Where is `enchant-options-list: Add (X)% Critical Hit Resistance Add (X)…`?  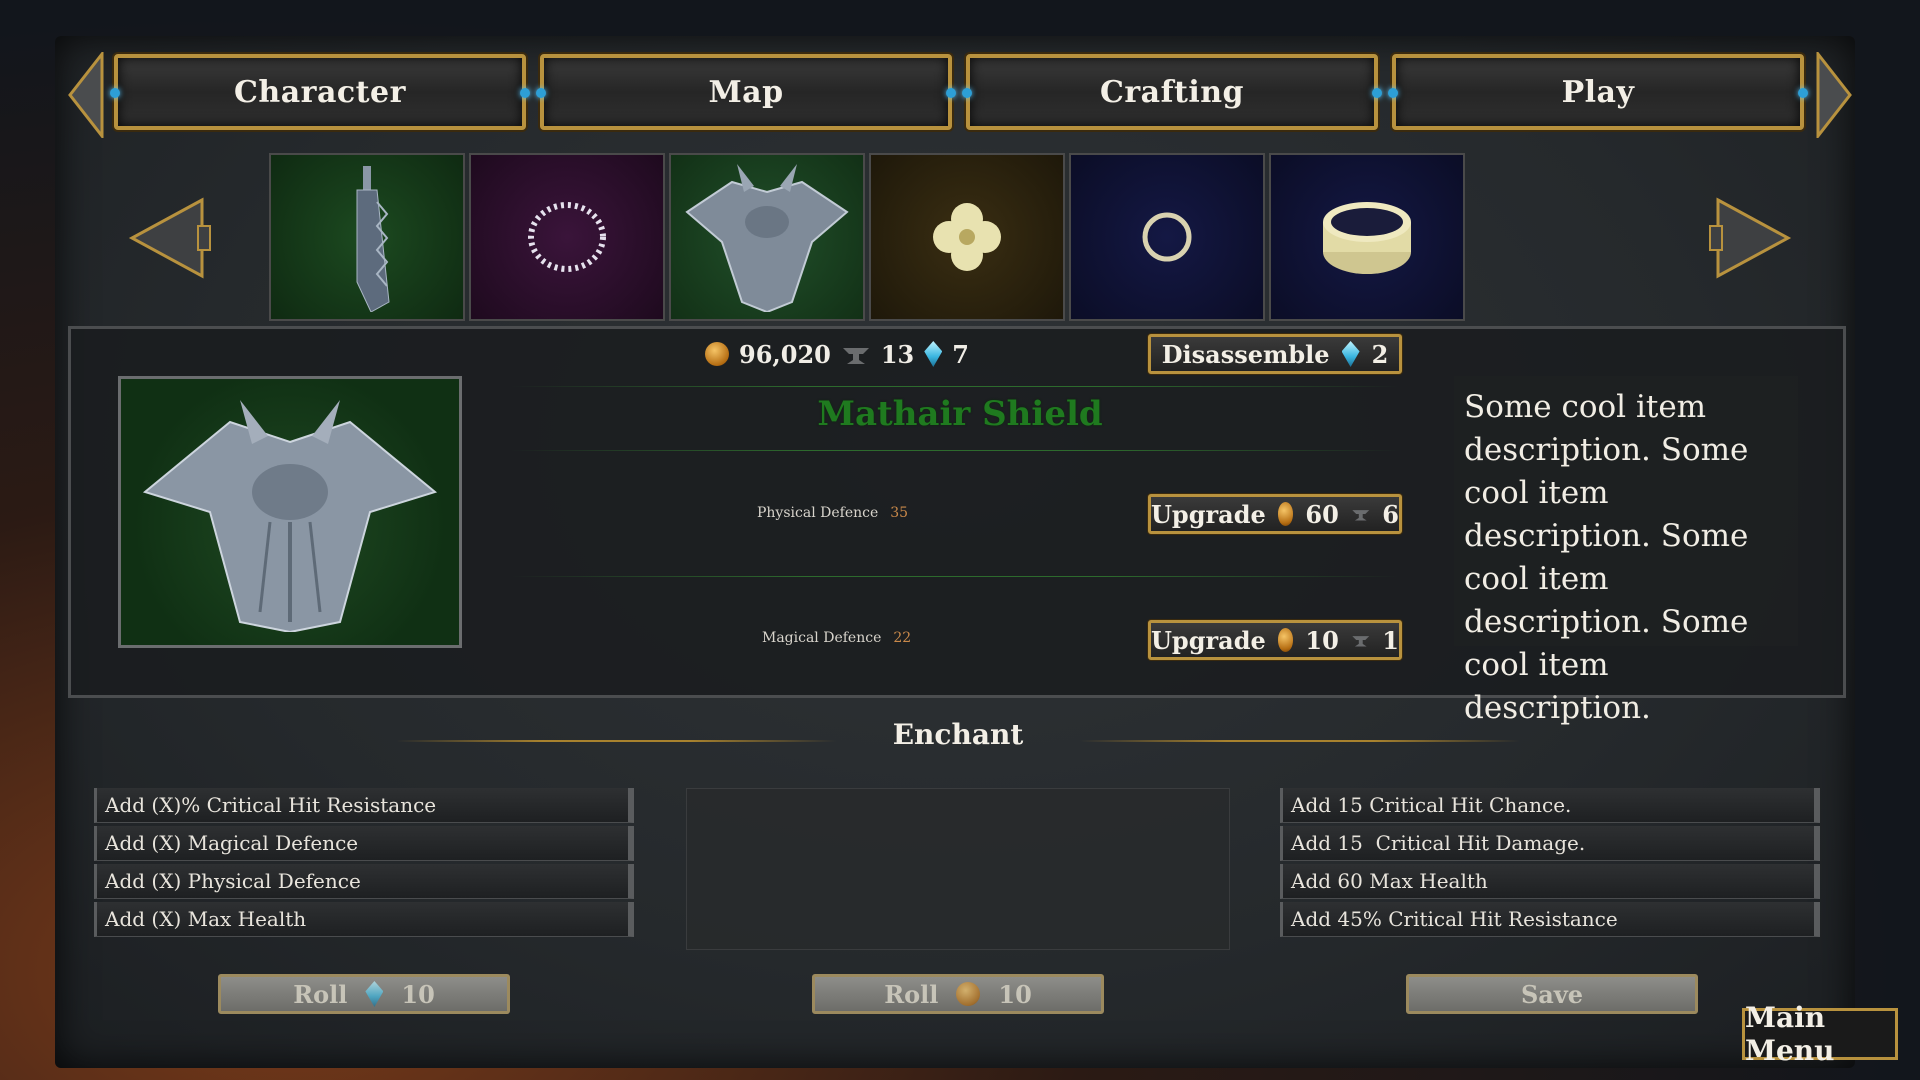
enchant-options-list: Add (X)% Critical Hit Resistance Add (X)… is located at coordinates (364, 864).